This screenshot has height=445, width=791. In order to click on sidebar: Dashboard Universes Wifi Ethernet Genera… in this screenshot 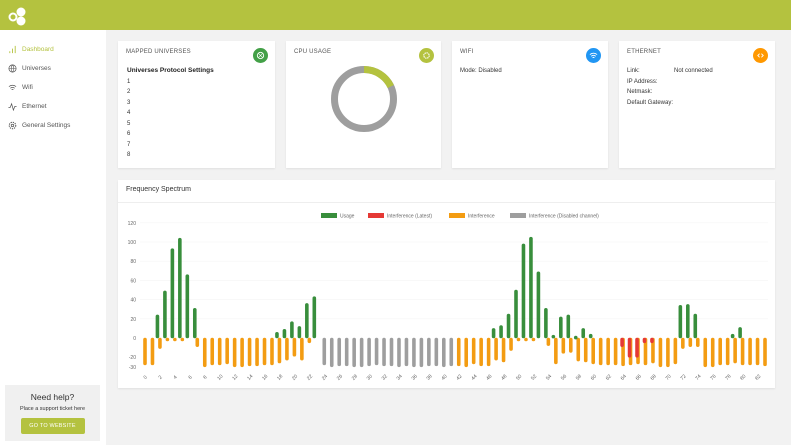, I will do `click(53, 237)`.